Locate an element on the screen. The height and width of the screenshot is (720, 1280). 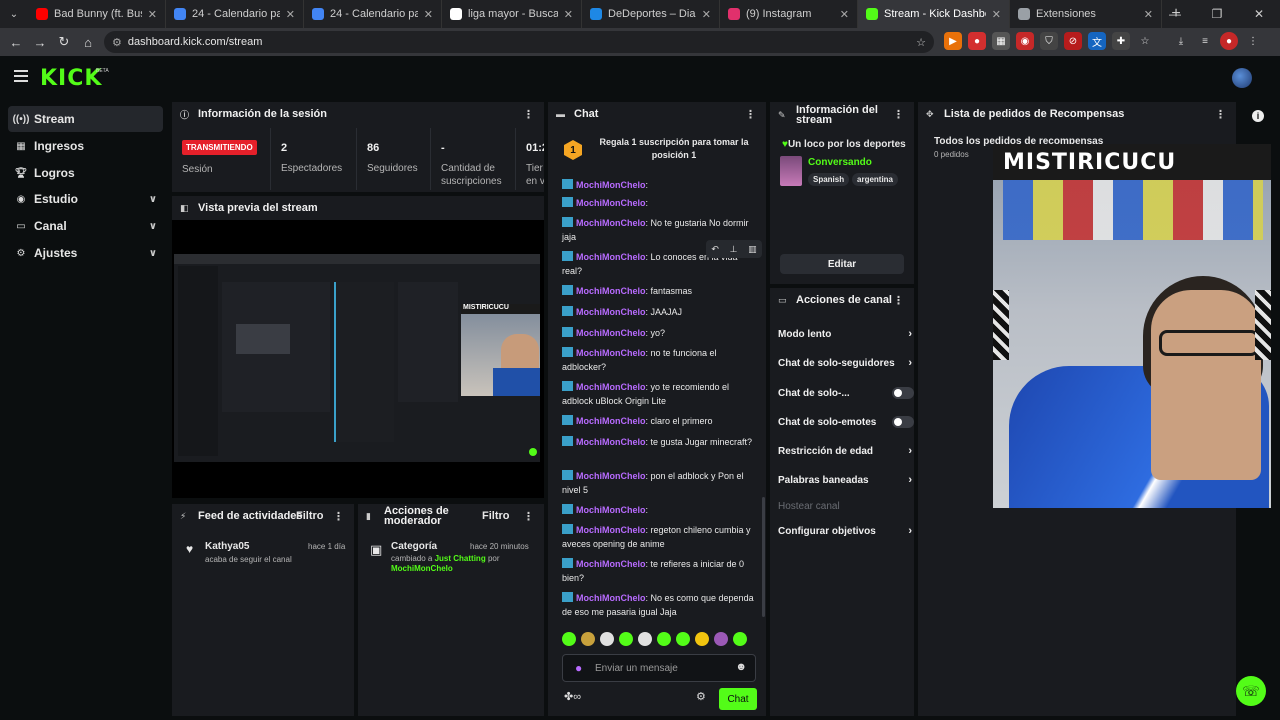
category-thumbnail is located at coordinates (791, 171).